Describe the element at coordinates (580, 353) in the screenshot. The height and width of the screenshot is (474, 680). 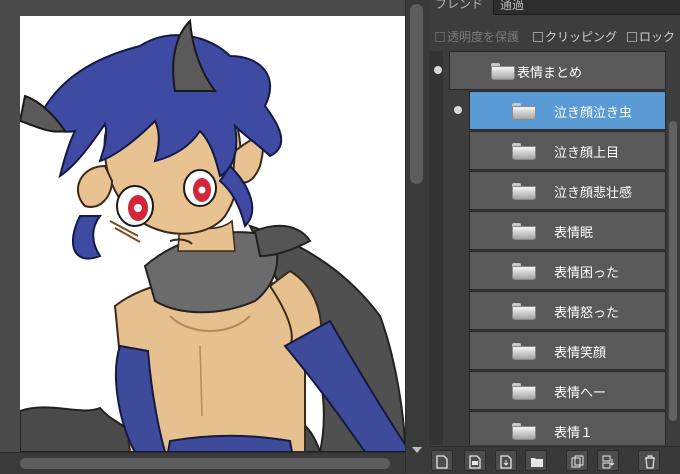
I see `layer-name: 表情笑顔` at that location.